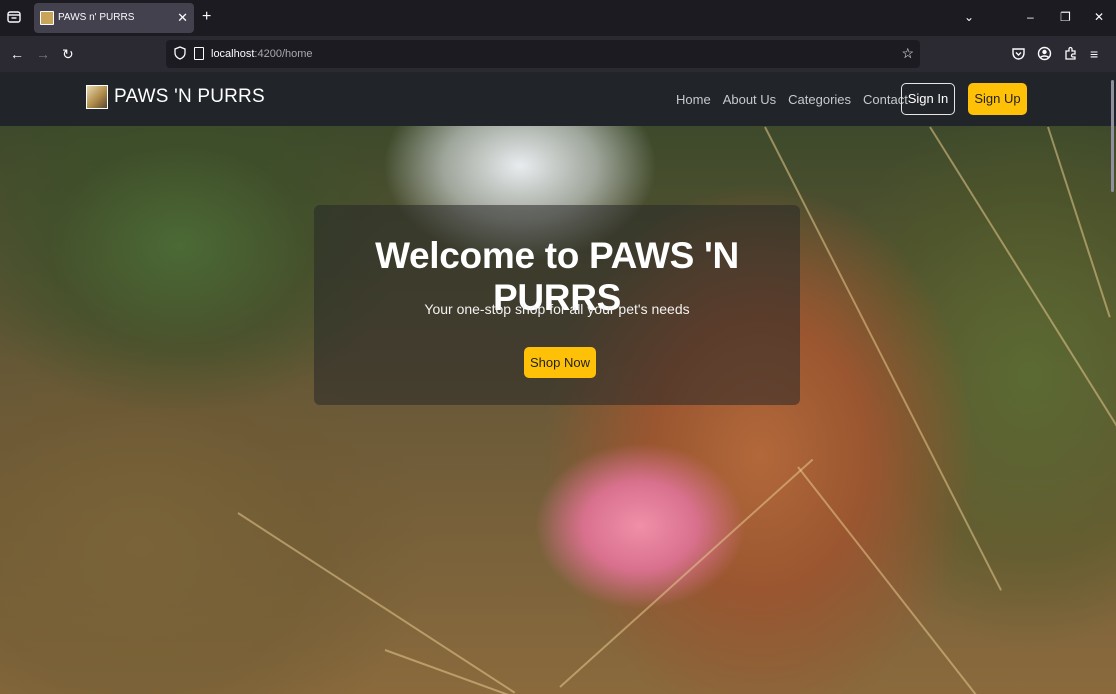  Describe the element at coordinates (68, 54) in the screenshot. I see `reload-icon: ↻` at that location.